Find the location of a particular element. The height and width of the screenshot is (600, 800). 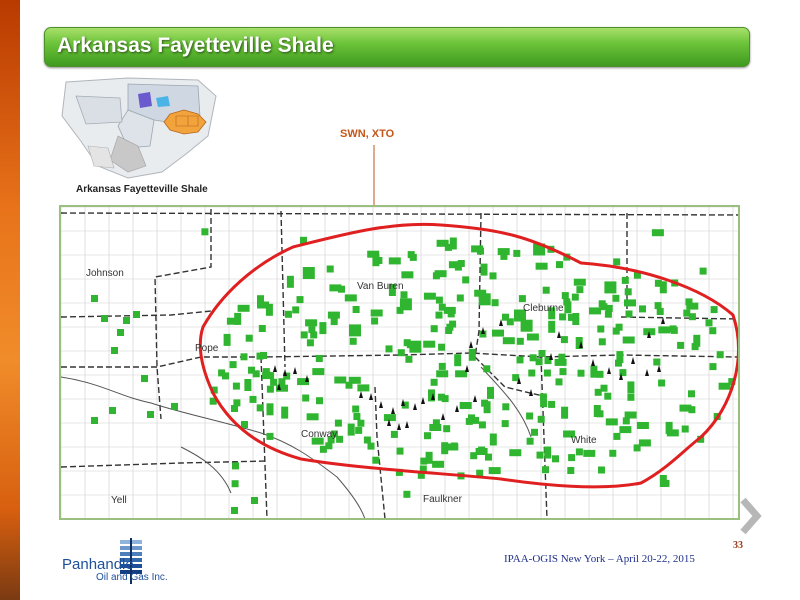

county-label-van-buren: Van Buren is located at coordinates (380, 286).